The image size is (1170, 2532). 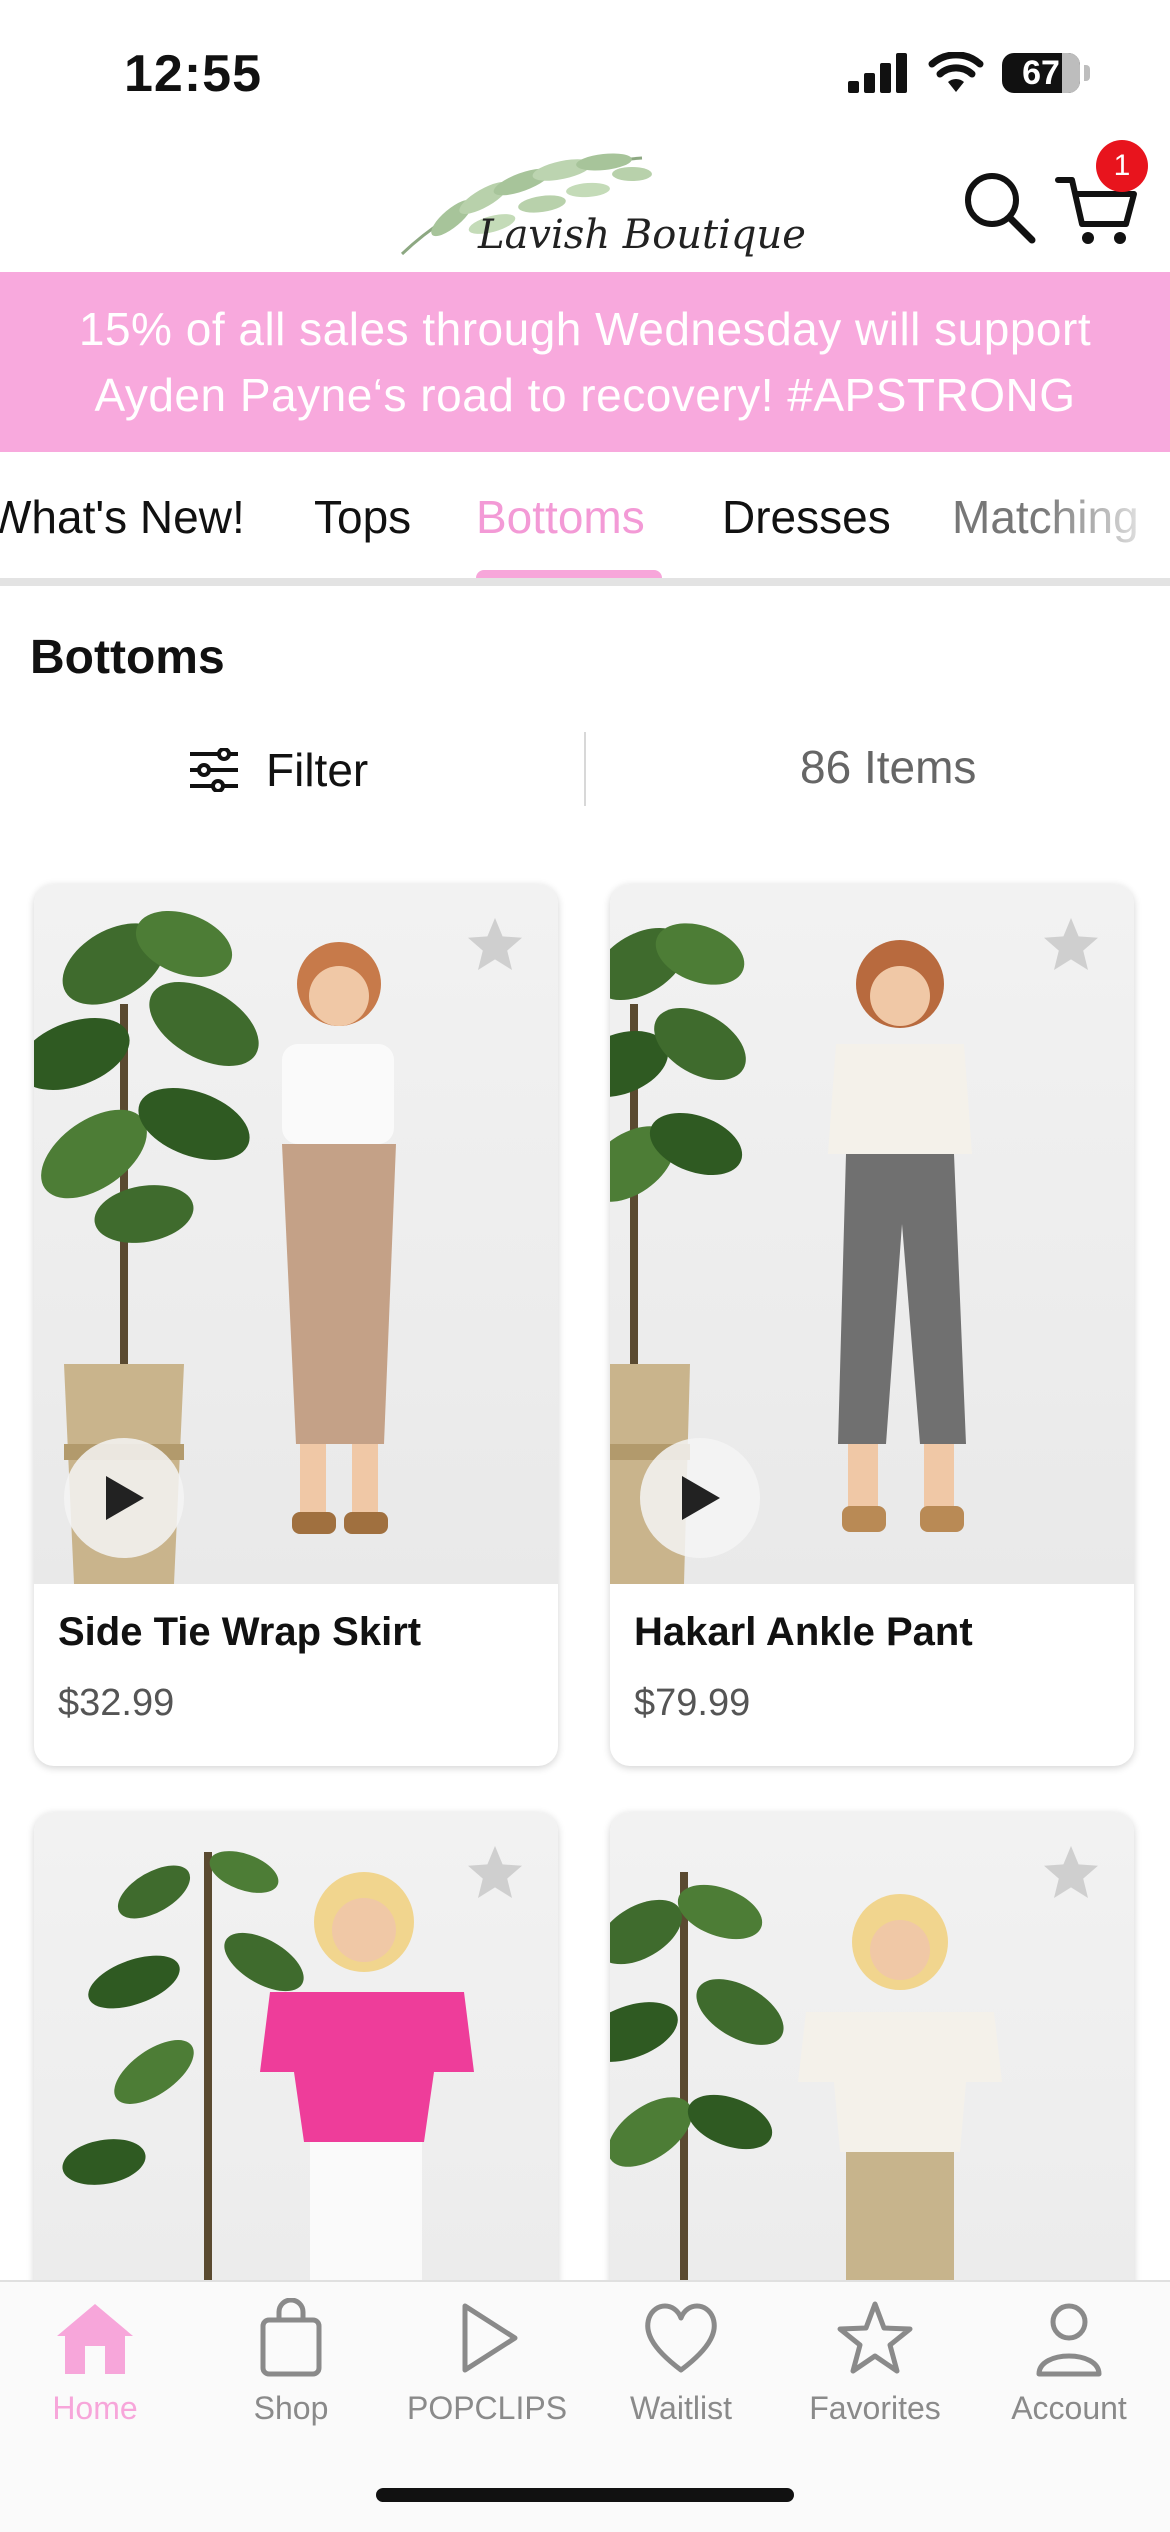 I want to click on star-outline-icon, so click(x=875, y=2337).